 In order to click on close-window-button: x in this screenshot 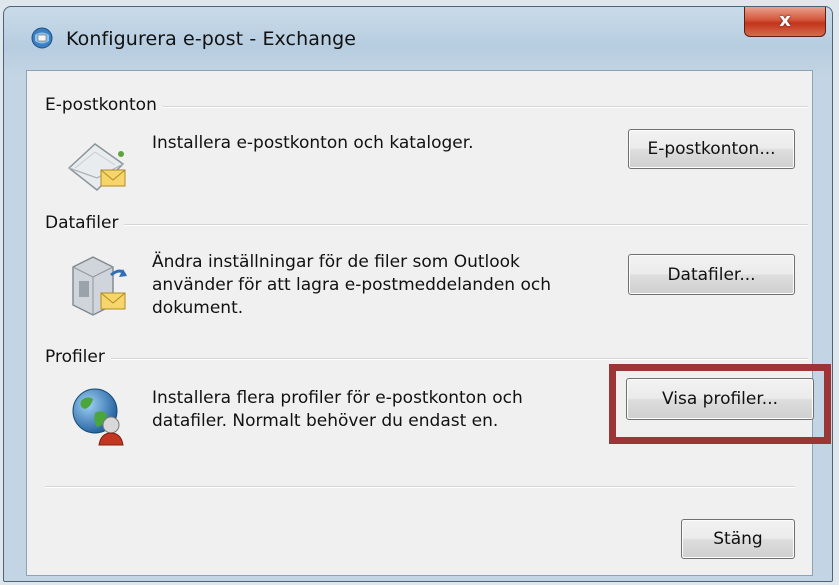, I will do `click(785, 22)`.